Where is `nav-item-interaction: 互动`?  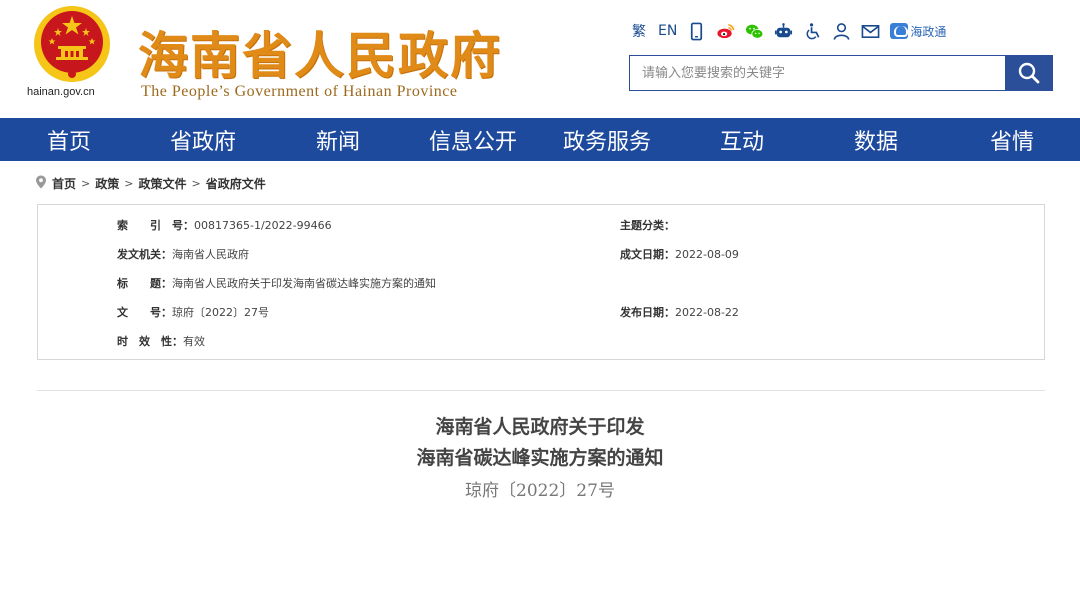 nav-item-interaction: 互动 is located at coordinates (742, 139).